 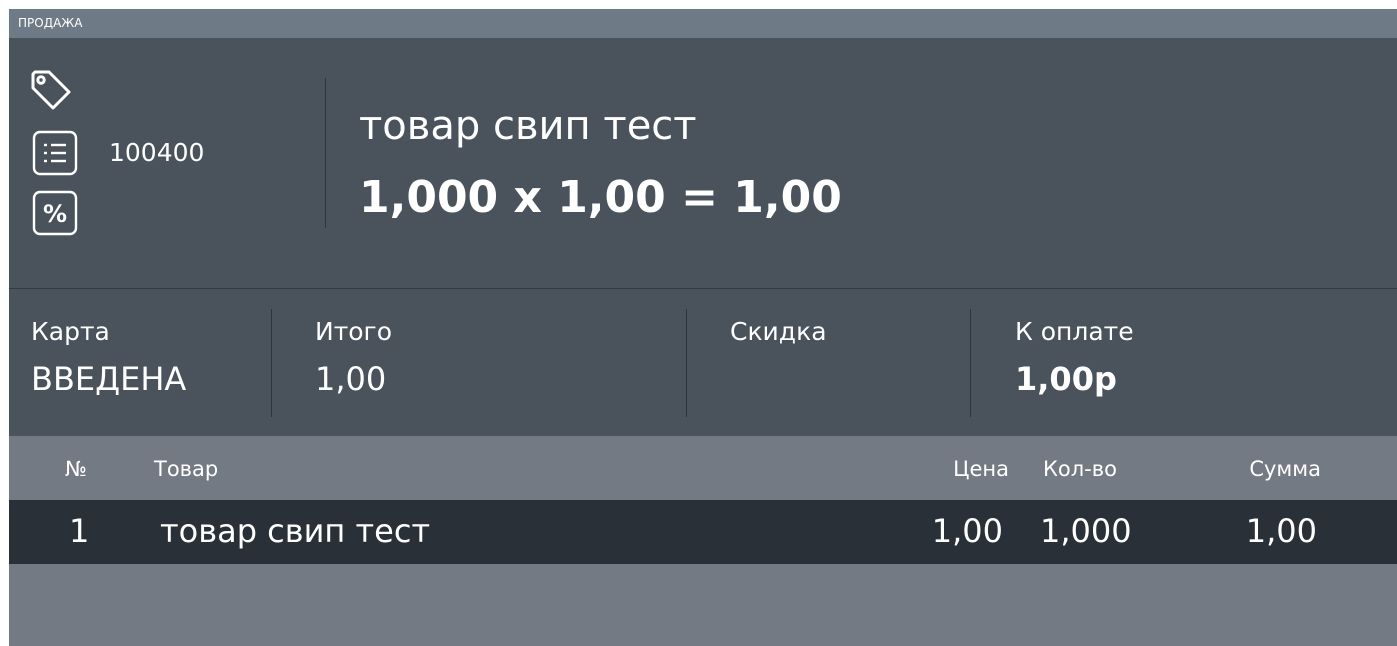 What do you see at coordinates (109, 379) in the screenshot?
I see `card-status: ВВЕДЕНА` at bounding box center [109, 379].